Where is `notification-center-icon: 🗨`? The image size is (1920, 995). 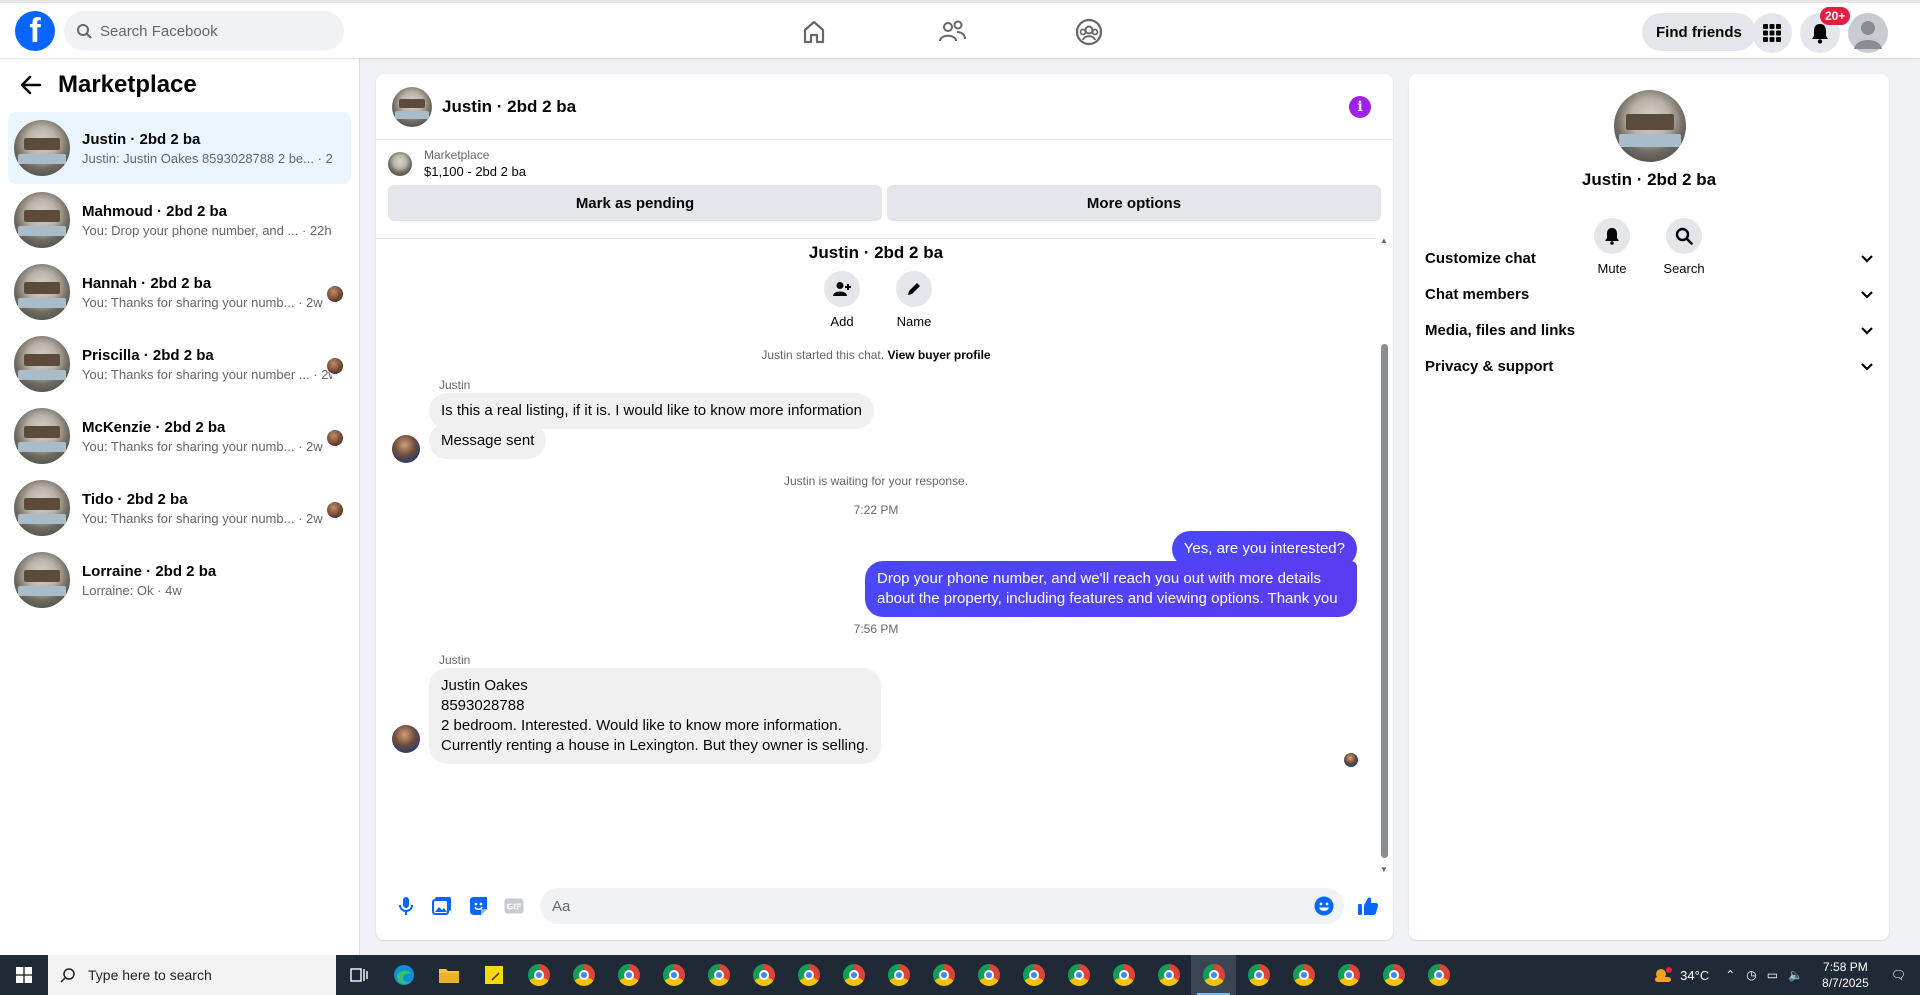 notification-center-icon: 🗨 is located at coordinates (1898, 975).